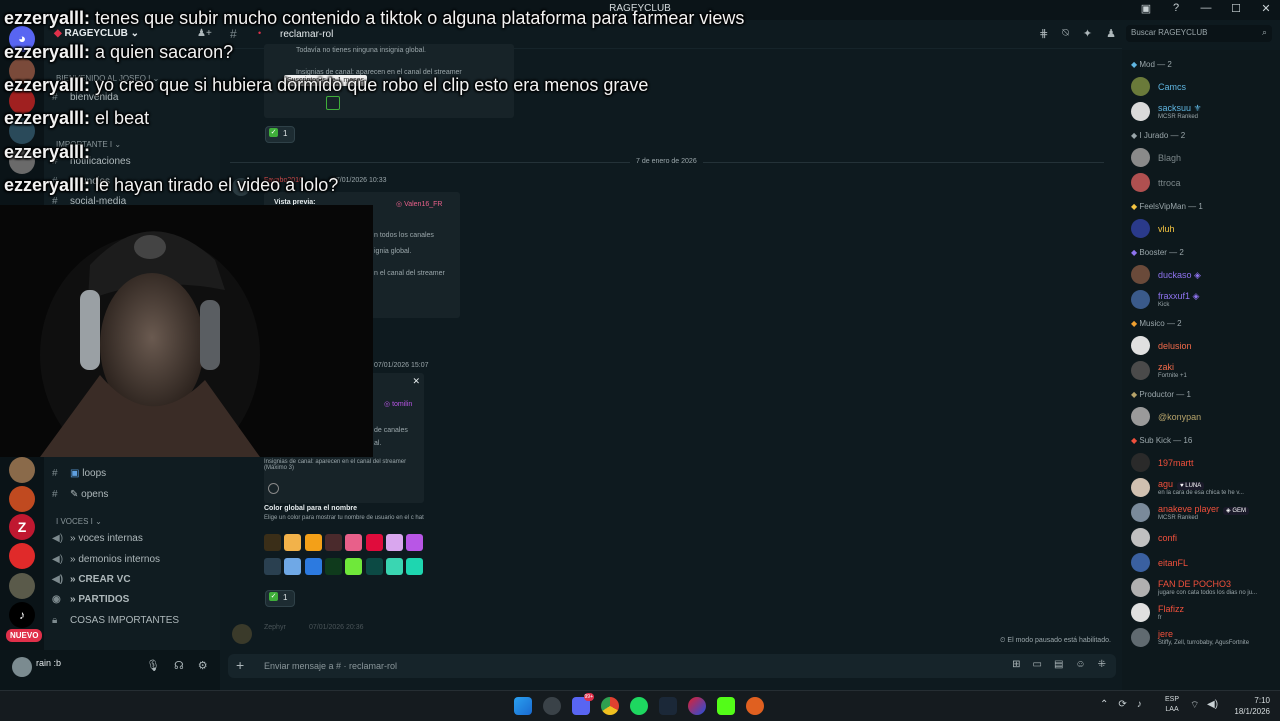 This screenshot has width=1280, height=721. I want to click on close-icon: ✕, so click(416, 381).